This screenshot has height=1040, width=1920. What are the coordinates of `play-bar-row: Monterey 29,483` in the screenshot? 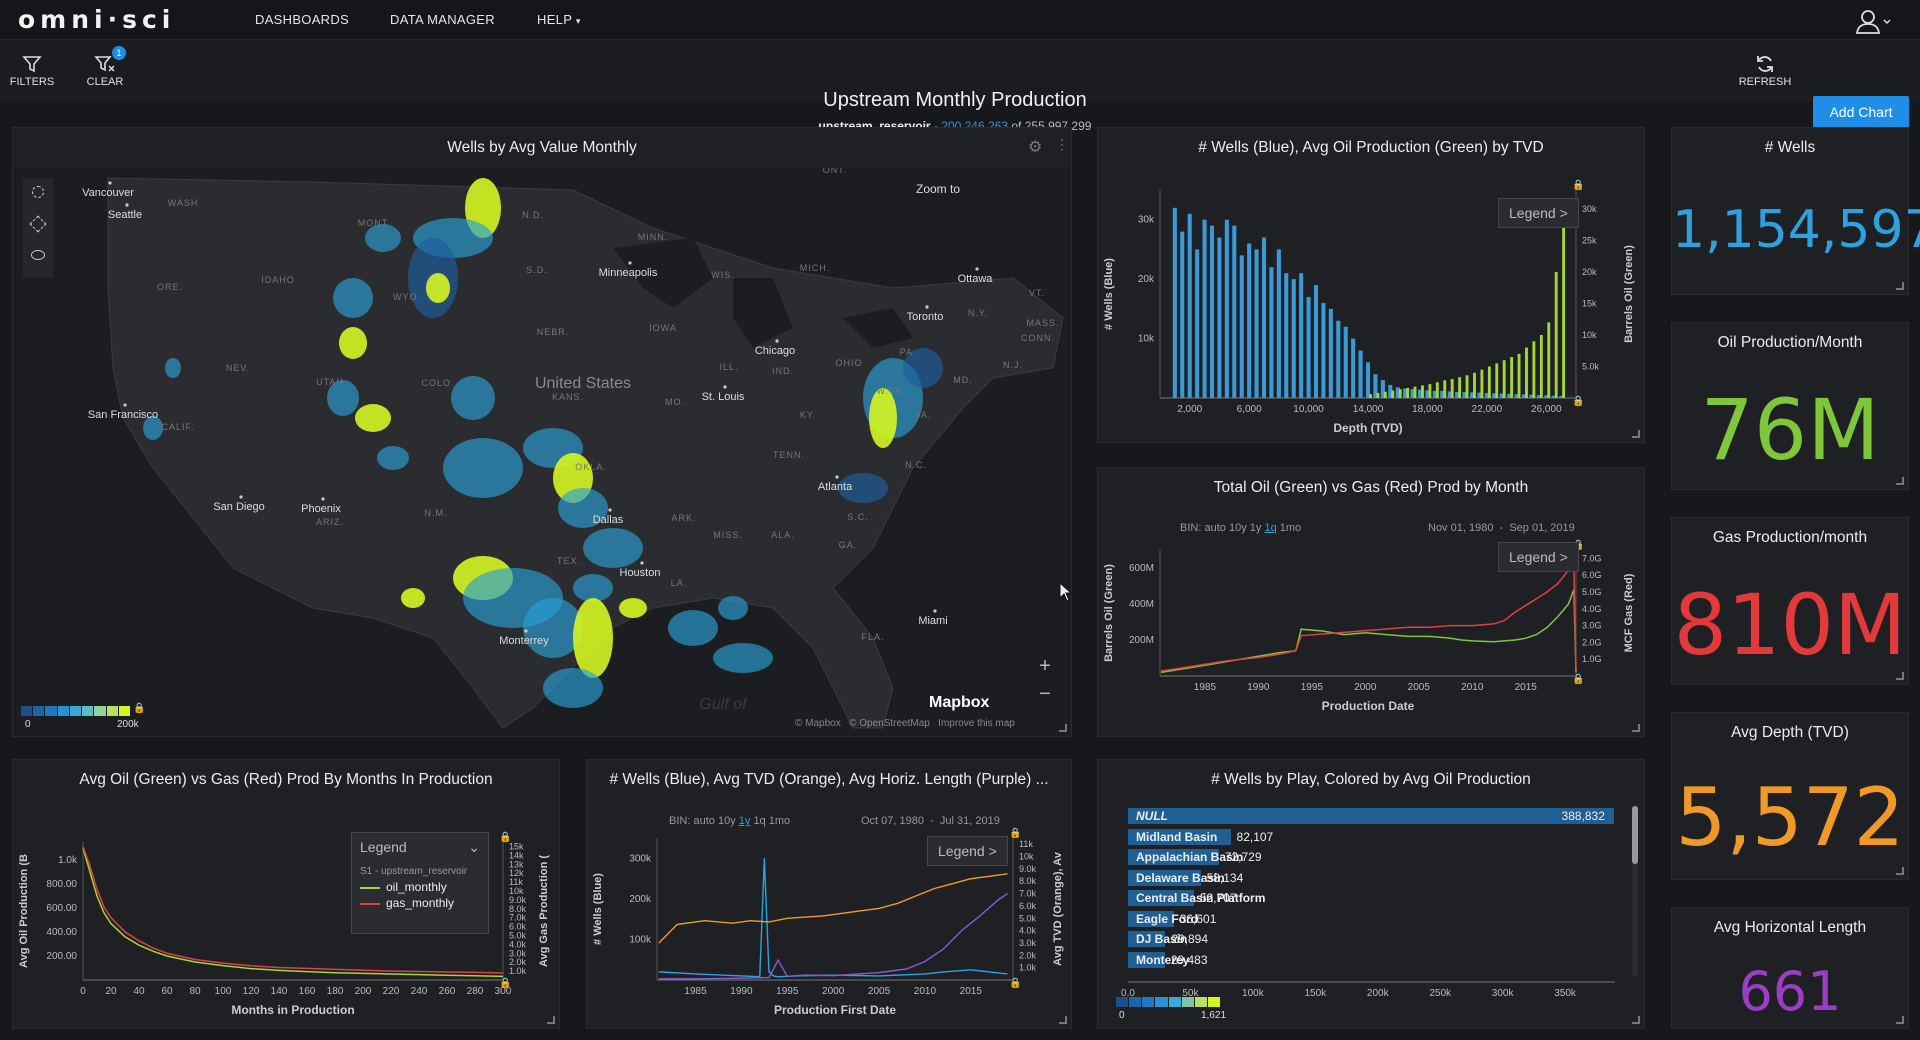 It's located at (1371, 959).